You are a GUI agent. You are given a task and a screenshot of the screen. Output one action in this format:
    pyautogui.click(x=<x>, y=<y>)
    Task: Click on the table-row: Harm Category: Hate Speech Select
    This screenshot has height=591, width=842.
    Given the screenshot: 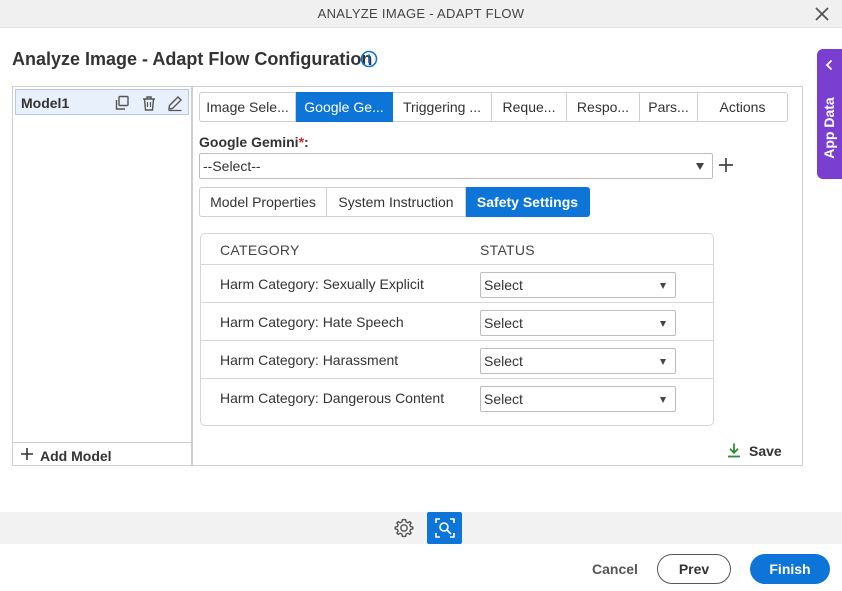 What is the action you would take?
    pyautogui.click(x=457, y=322)
    